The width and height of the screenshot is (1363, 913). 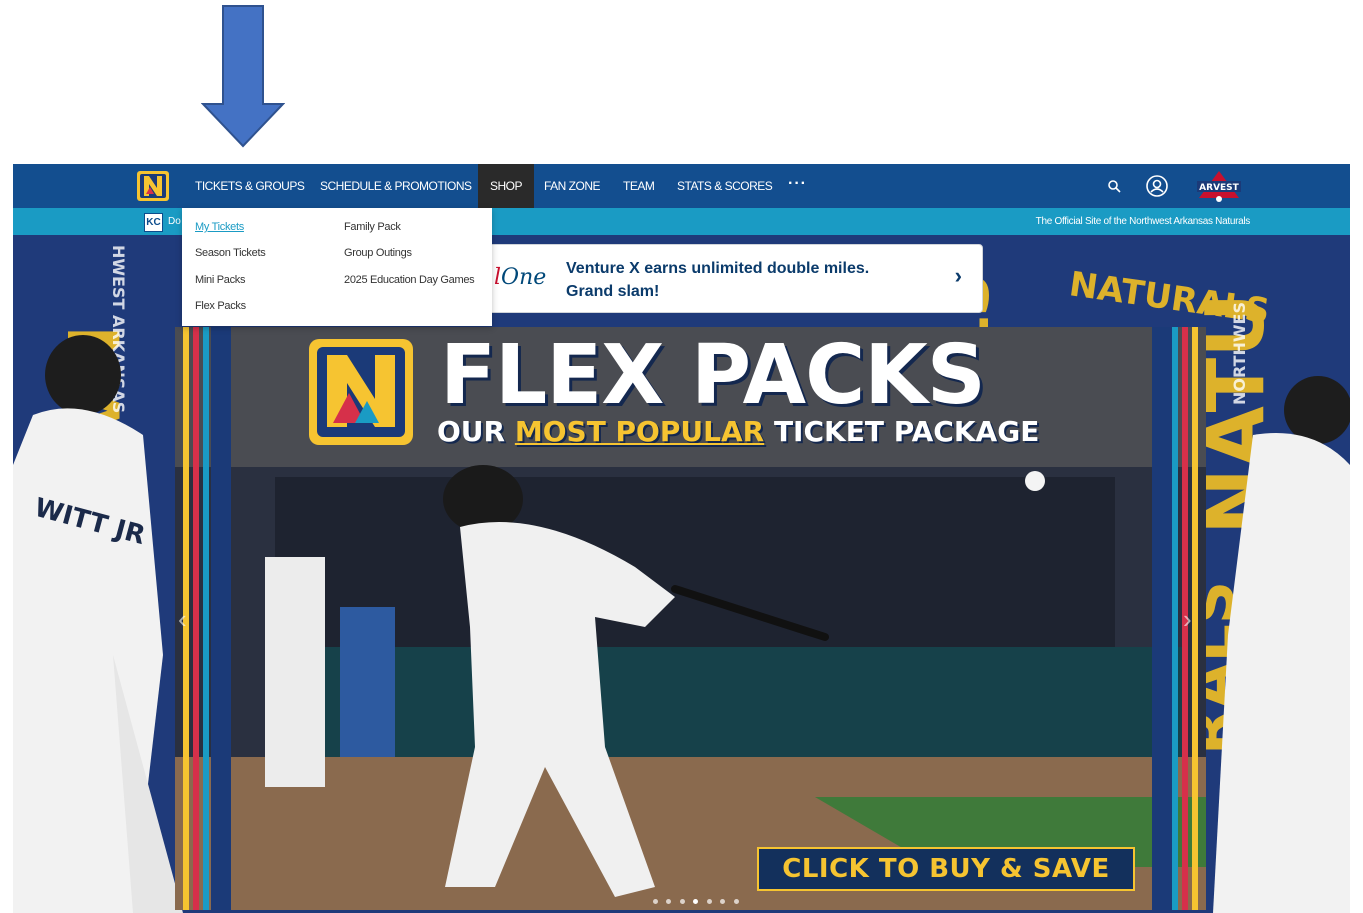 What do you see at coordinates (725, 186) in the screenshot?
I see `nav-stats-scores: STATS & SCORES` at bounding box center [725, 186].